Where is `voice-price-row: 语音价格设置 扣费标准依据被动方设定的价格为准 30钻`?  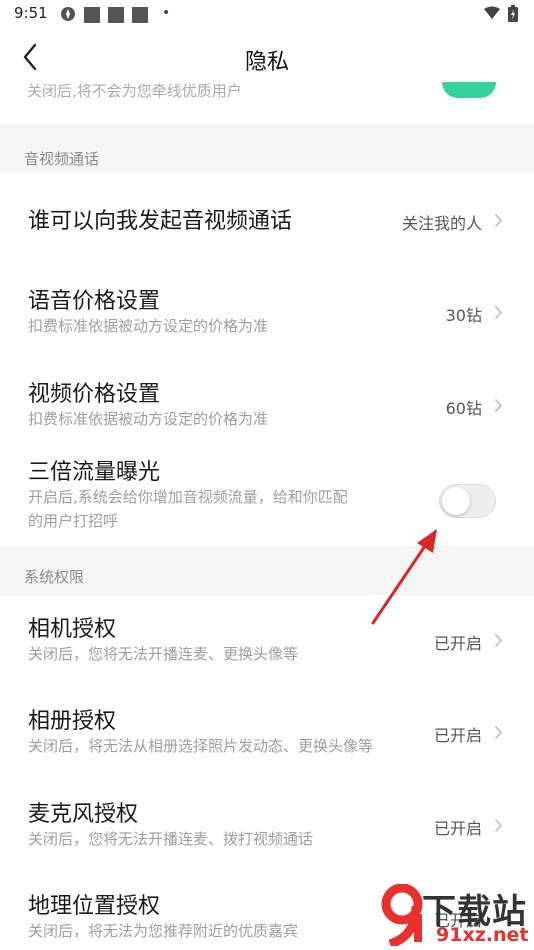
voice-price-row: 语音价格设置 扣费标准依据被动方设定的价格为准 30钻 is located at coordinates (267, 311).